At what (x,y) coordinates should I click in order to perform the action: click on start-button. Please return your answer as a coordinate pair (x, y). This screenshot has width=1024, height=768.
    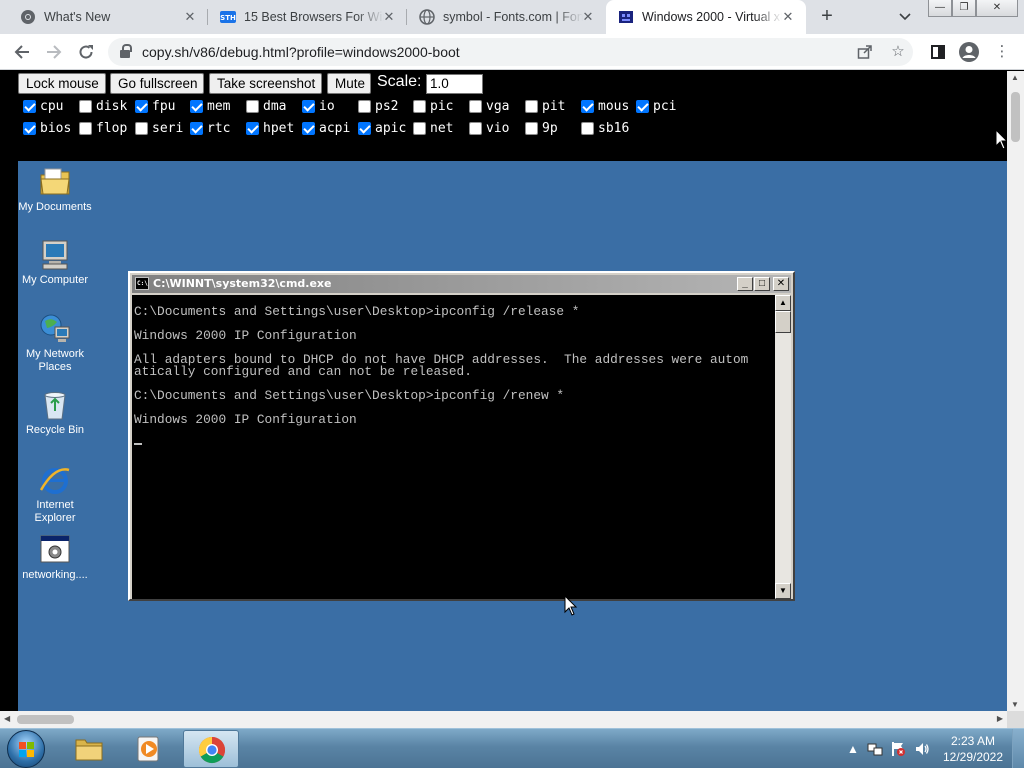
    Looking at the image, I should click on (26, 749).